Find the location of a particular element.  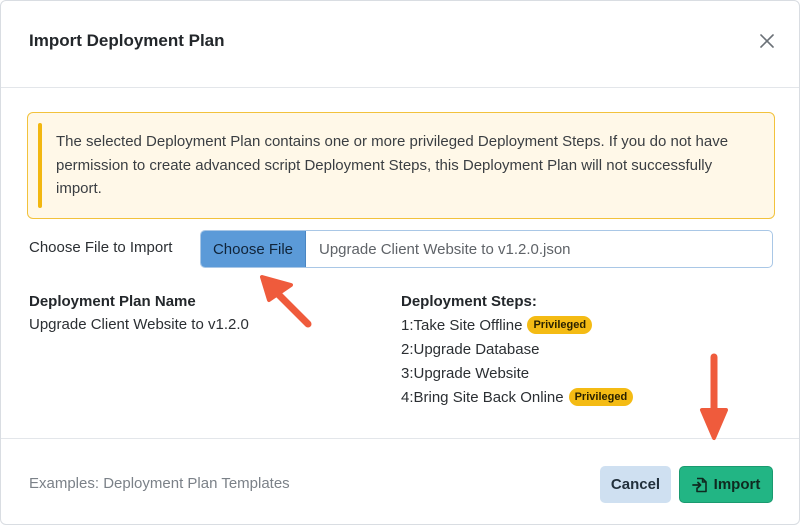

selected-file-name: Upgrade Client Website to v1.2.0.json is located at coordinates (445, 249).